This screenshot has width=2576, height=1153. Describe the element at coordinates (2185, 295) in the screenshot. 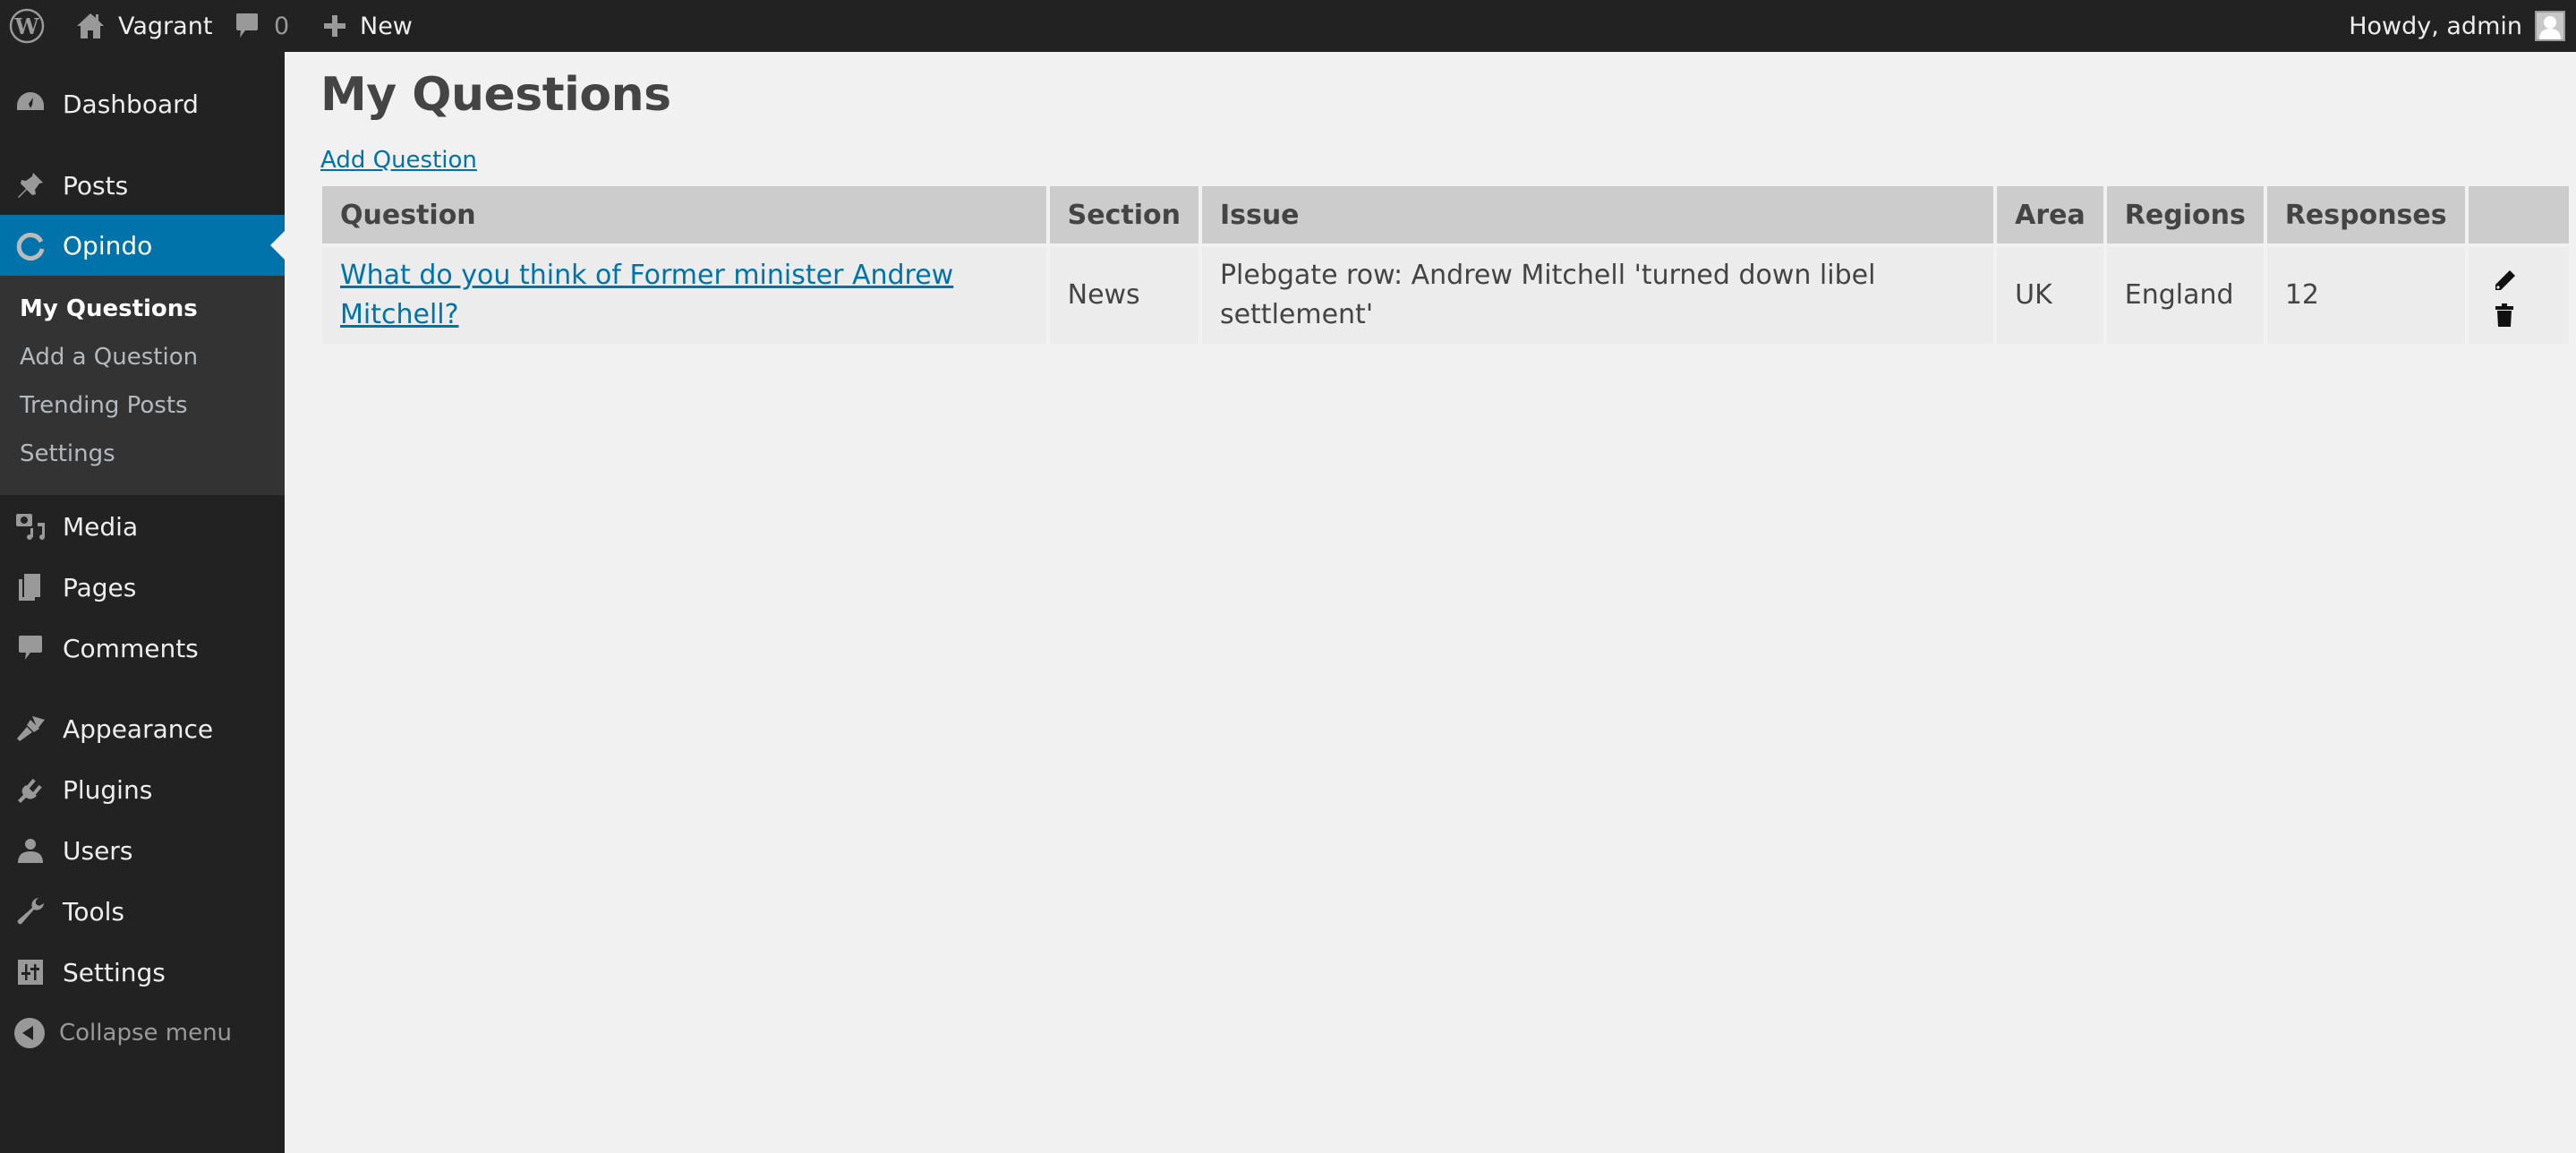

I see `cell-regions: England` at that location.